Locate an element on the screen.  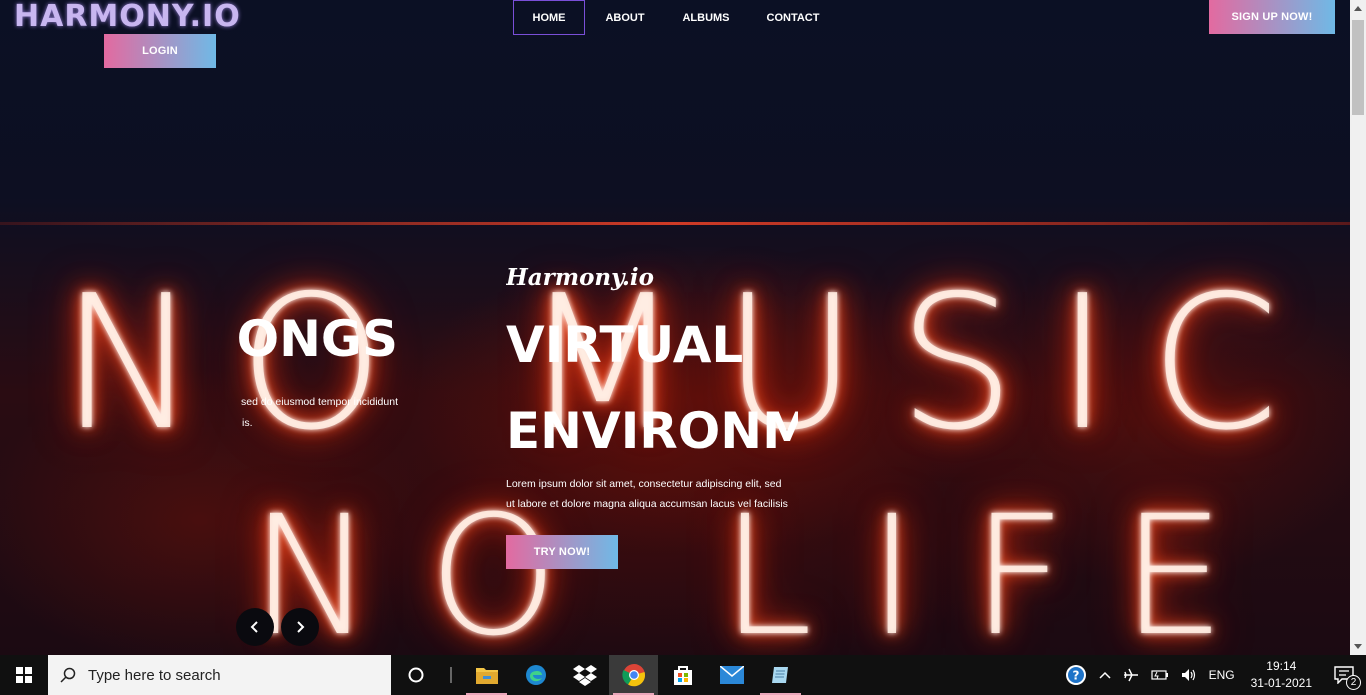
chrome-icon is located at coordinates (633, 675).